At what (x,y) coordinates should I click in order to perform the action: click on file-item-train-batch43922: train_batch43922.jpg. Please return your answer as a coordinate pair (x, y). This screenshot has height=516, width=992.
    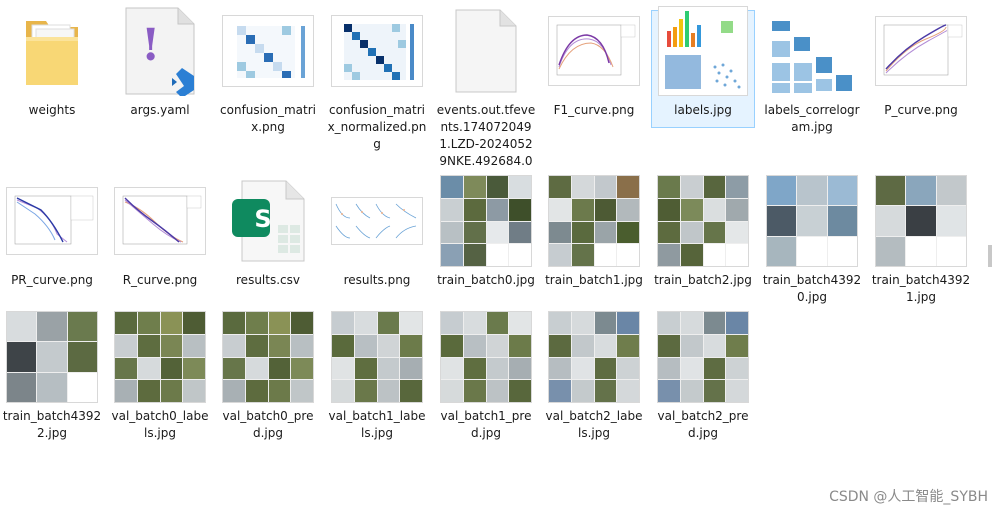
    Looking at the image, I should click on (52, 377).